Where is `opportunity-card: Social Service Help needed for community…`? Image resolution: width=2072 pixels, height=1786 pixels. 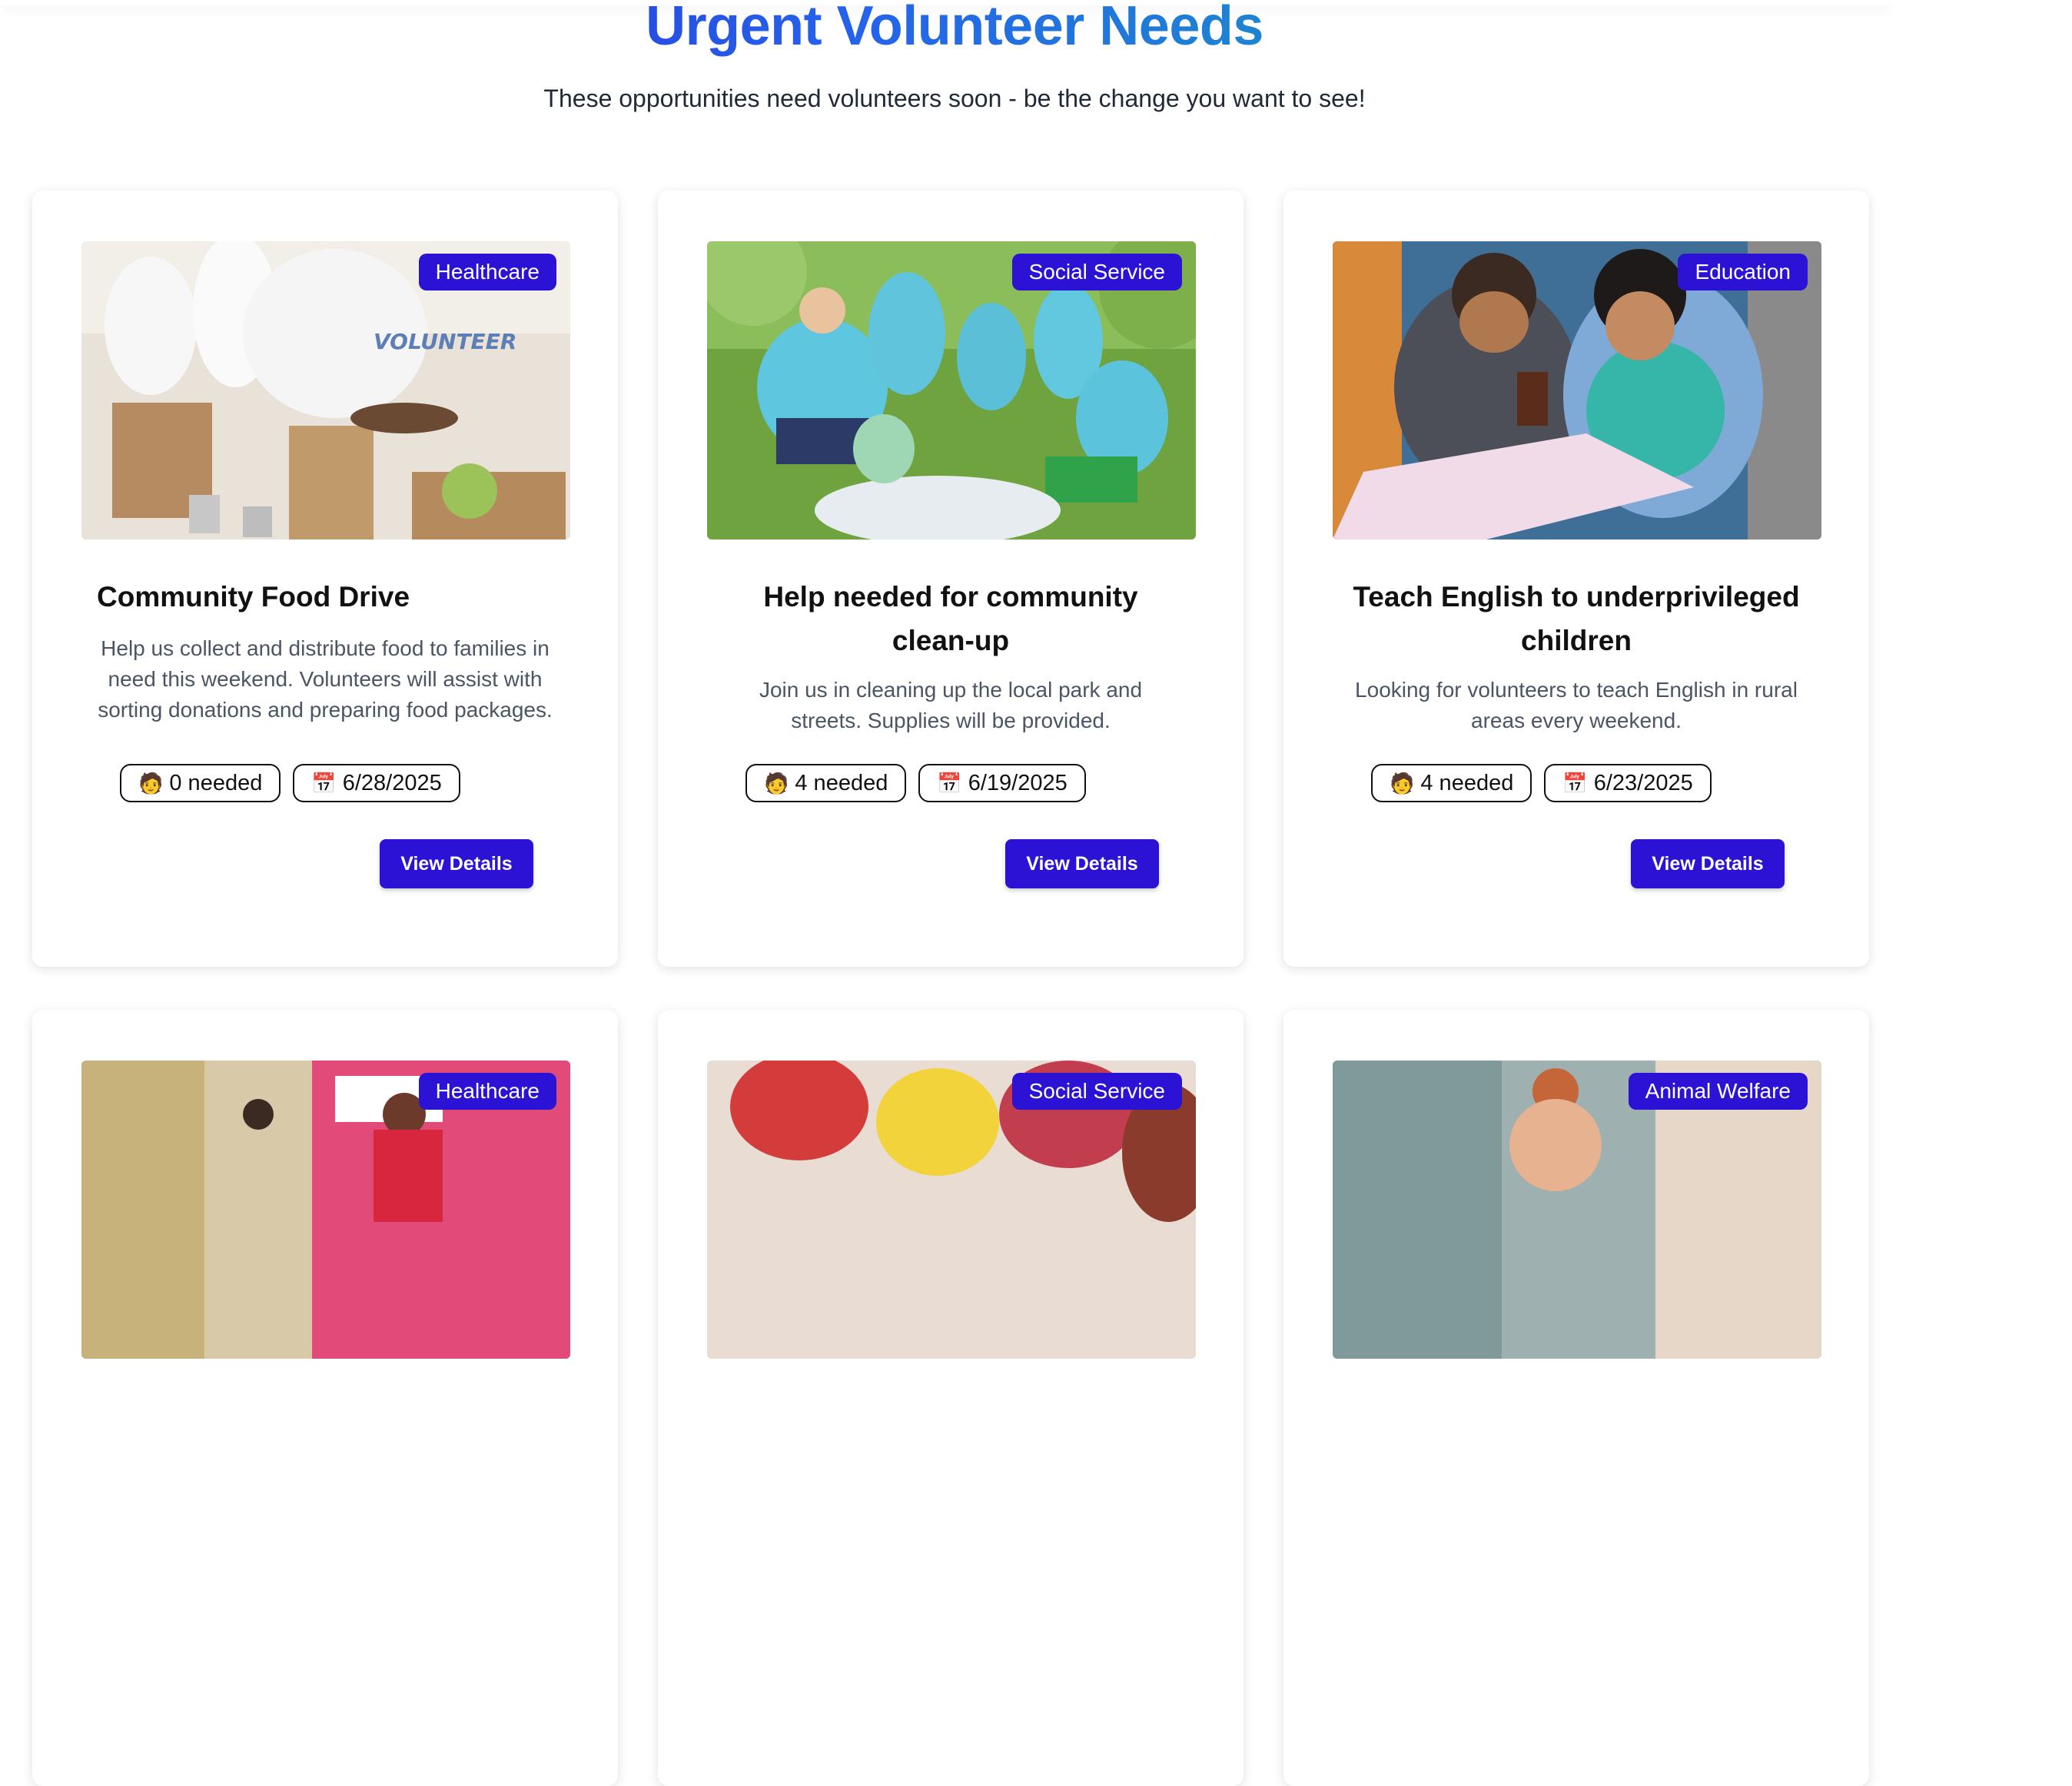 opportunity-card: Social Service Help needed for community… is located at coordinates (951, 579).